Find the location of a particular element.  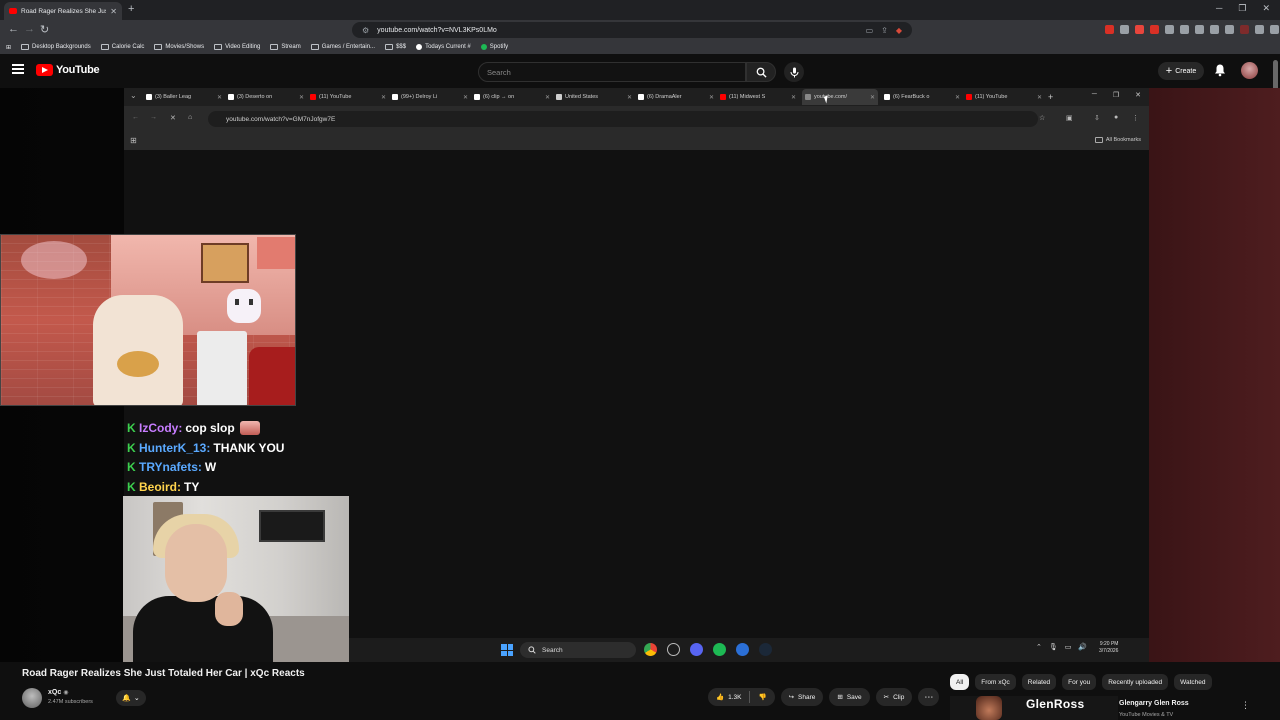

save-button: ⊞ Save is located at coordinates (849, 697).